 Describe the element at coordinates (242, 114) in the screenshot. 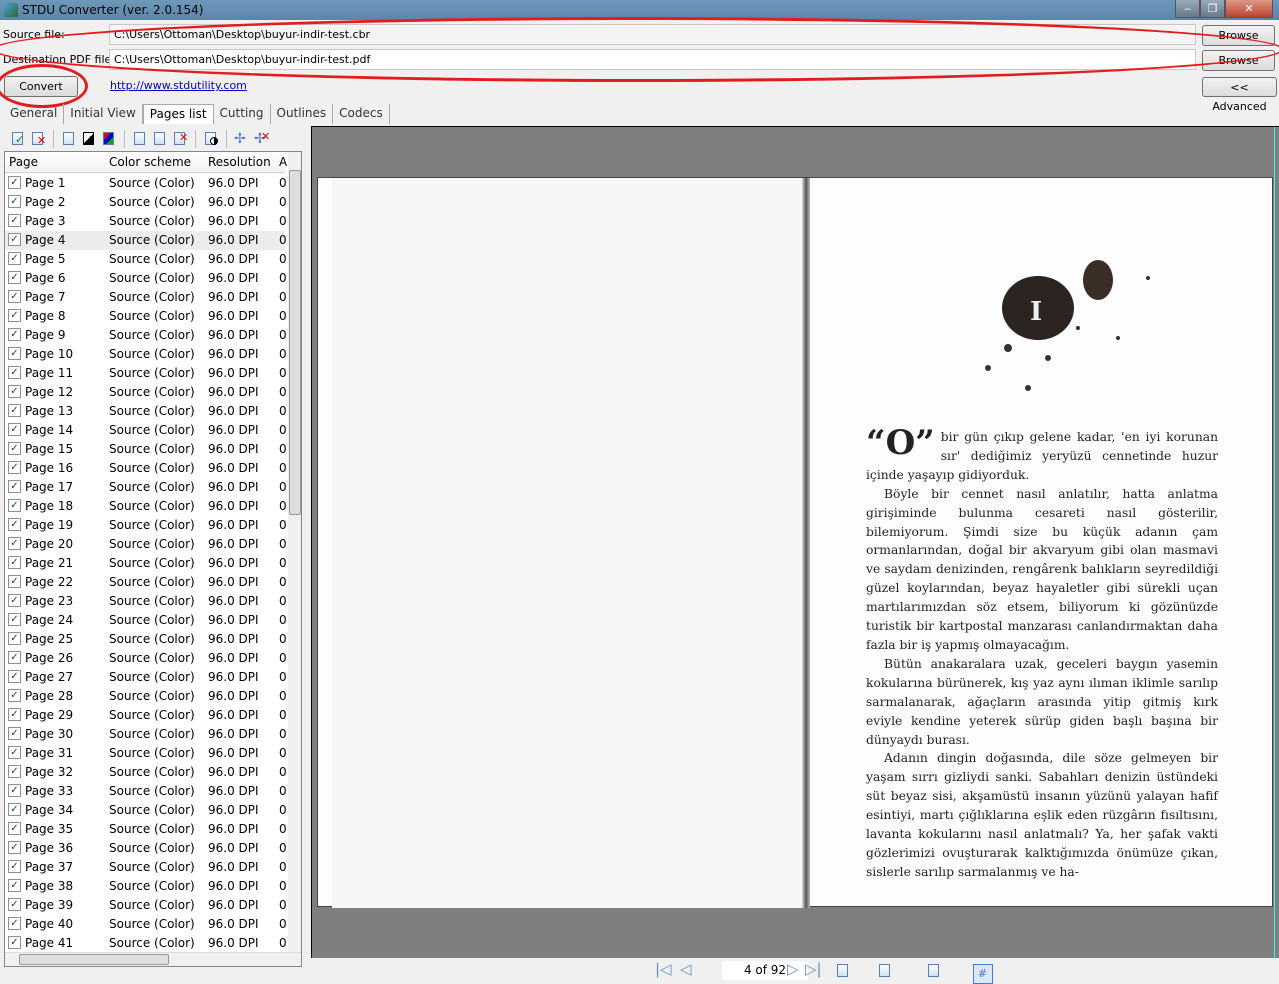

I see `tab-cutting: Cutting` at that location.